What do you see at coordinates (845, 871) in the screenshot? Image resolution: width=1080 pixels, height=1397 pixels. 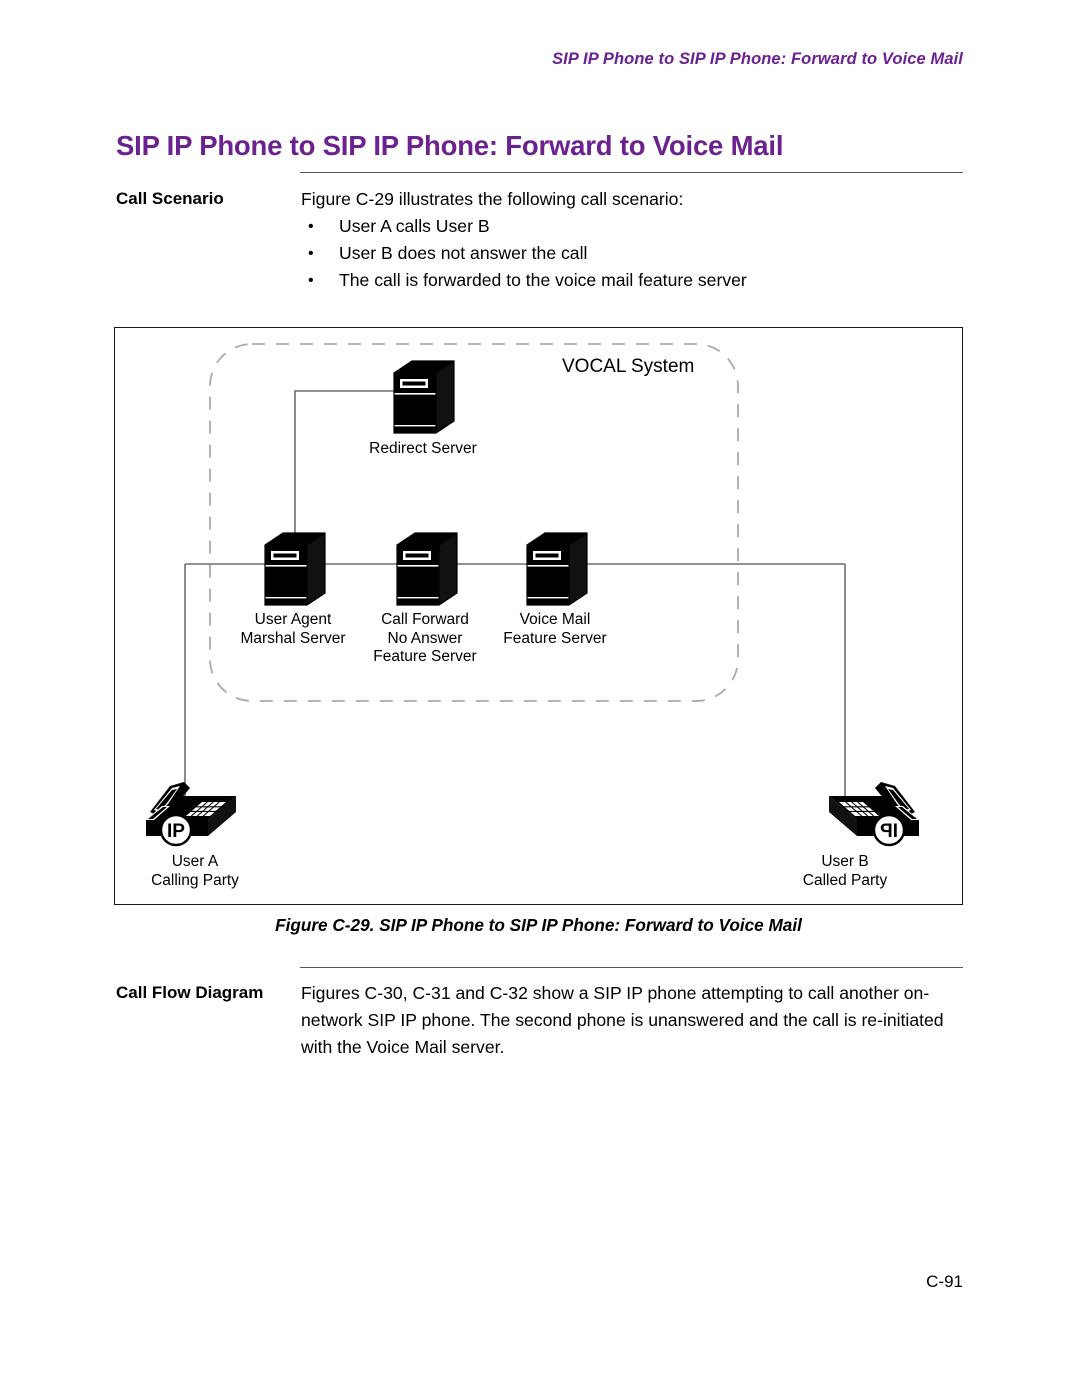 I see `label-user-b: User B Called Party` at bounding box center [845, 871].